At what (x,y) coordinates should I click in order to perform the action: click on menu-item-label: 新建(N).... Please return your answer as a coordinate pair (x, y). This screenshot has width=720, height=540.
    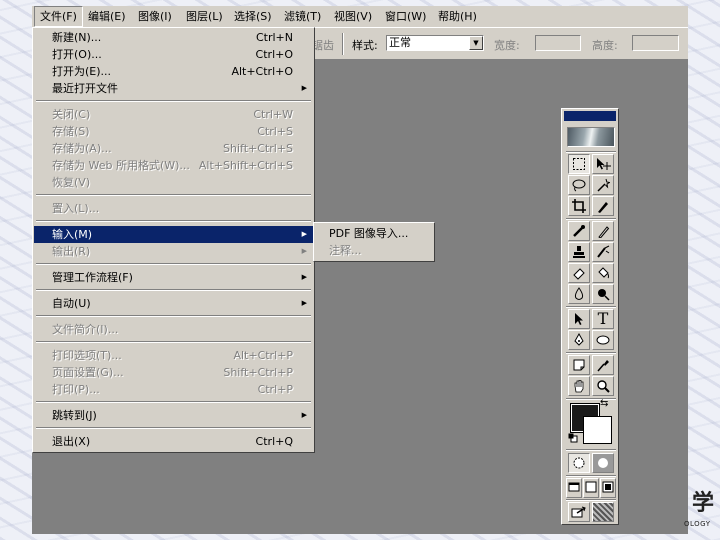
    Looking at the image, I should click on (77, 37).